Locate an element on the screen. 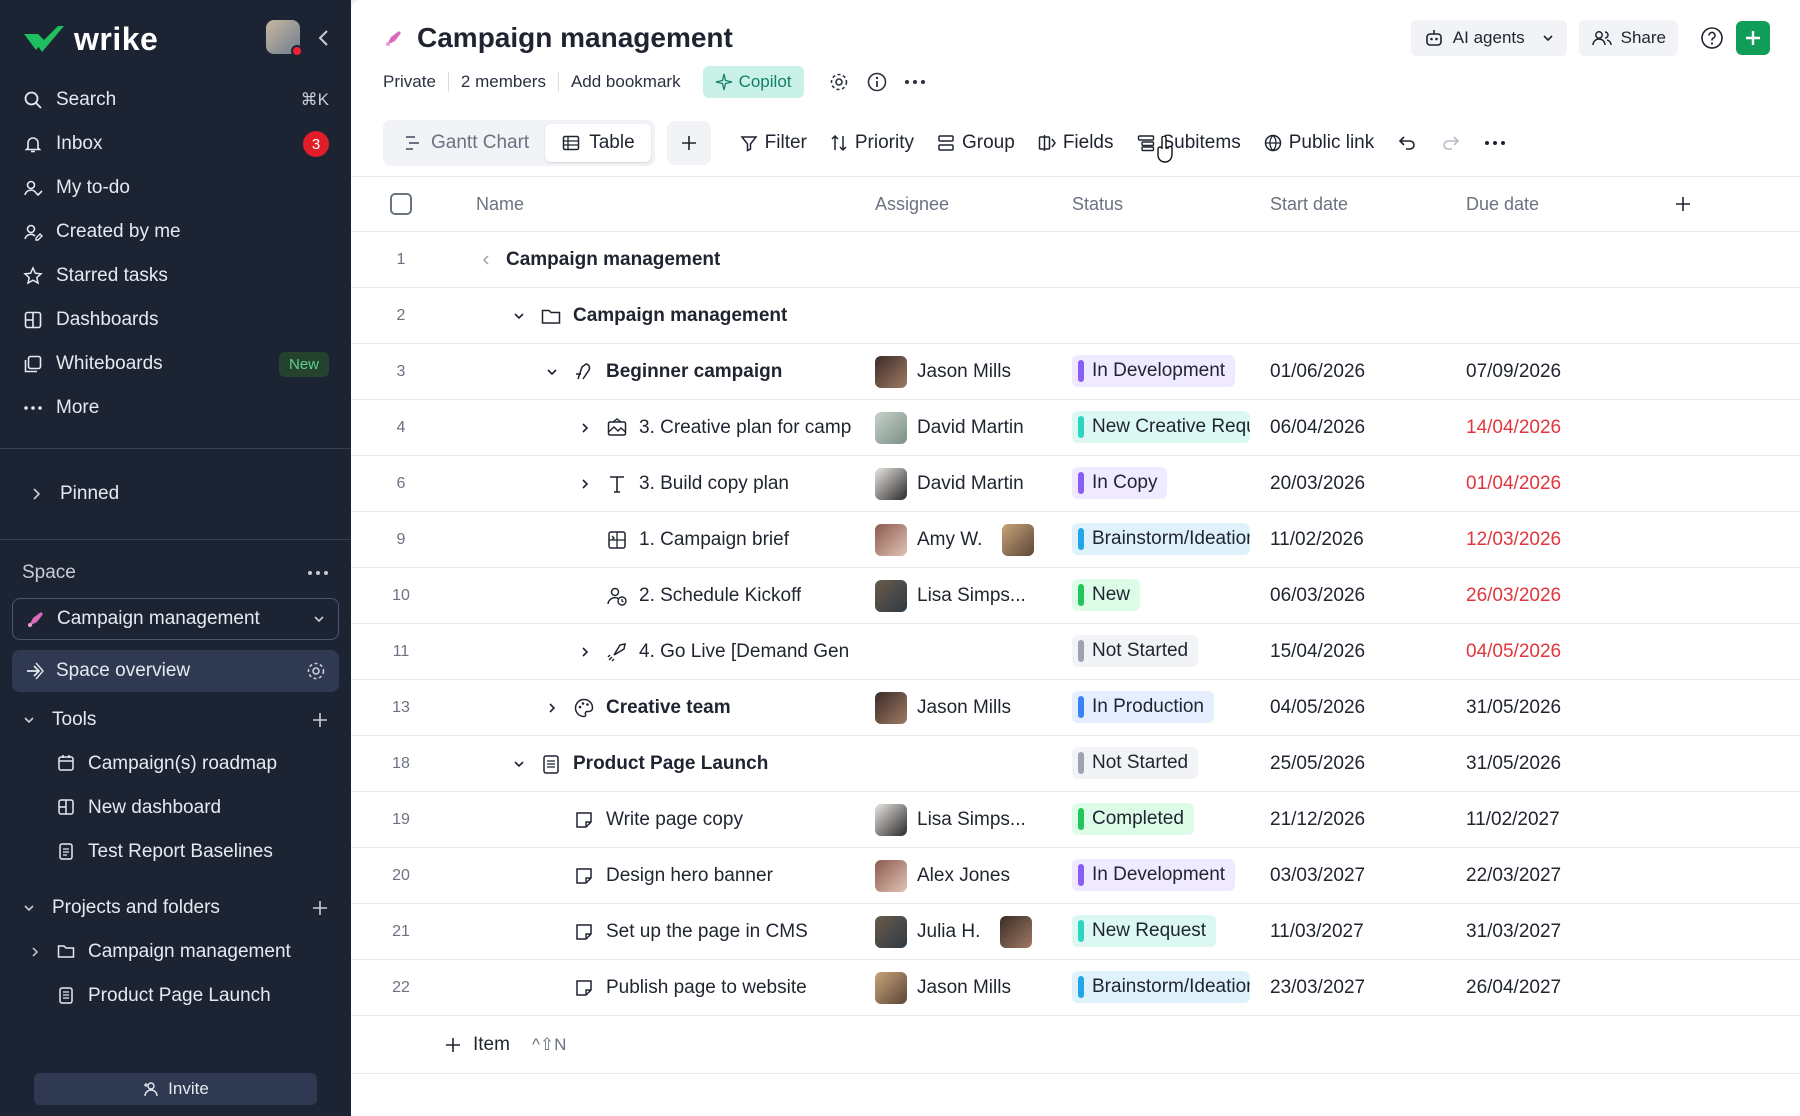 The height and width of the screenshot is (1116, 1800). assignee-cell: David Martin is located at coordinates (970, 427).